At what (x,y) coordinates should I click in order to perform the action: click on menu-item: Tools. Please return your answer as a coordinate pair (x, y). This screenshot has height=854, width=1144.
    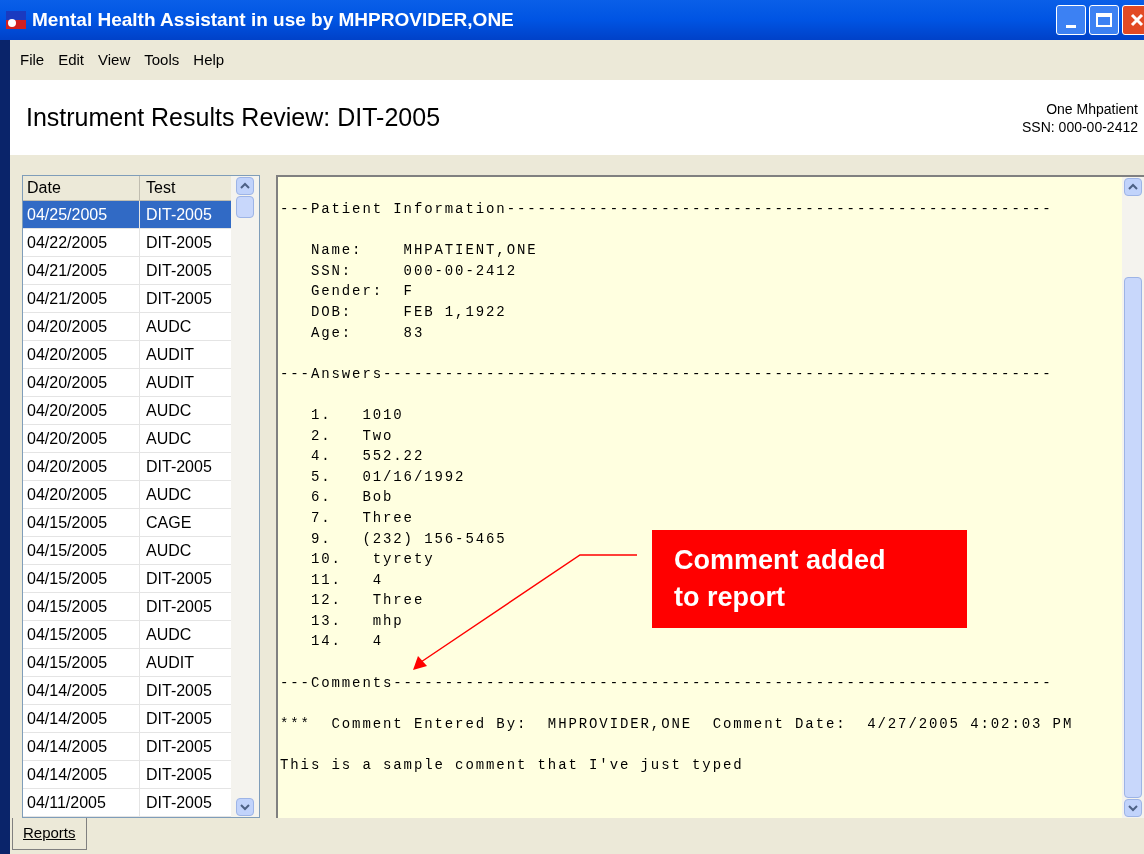
    Looking at the image, I should click on (162, 60).